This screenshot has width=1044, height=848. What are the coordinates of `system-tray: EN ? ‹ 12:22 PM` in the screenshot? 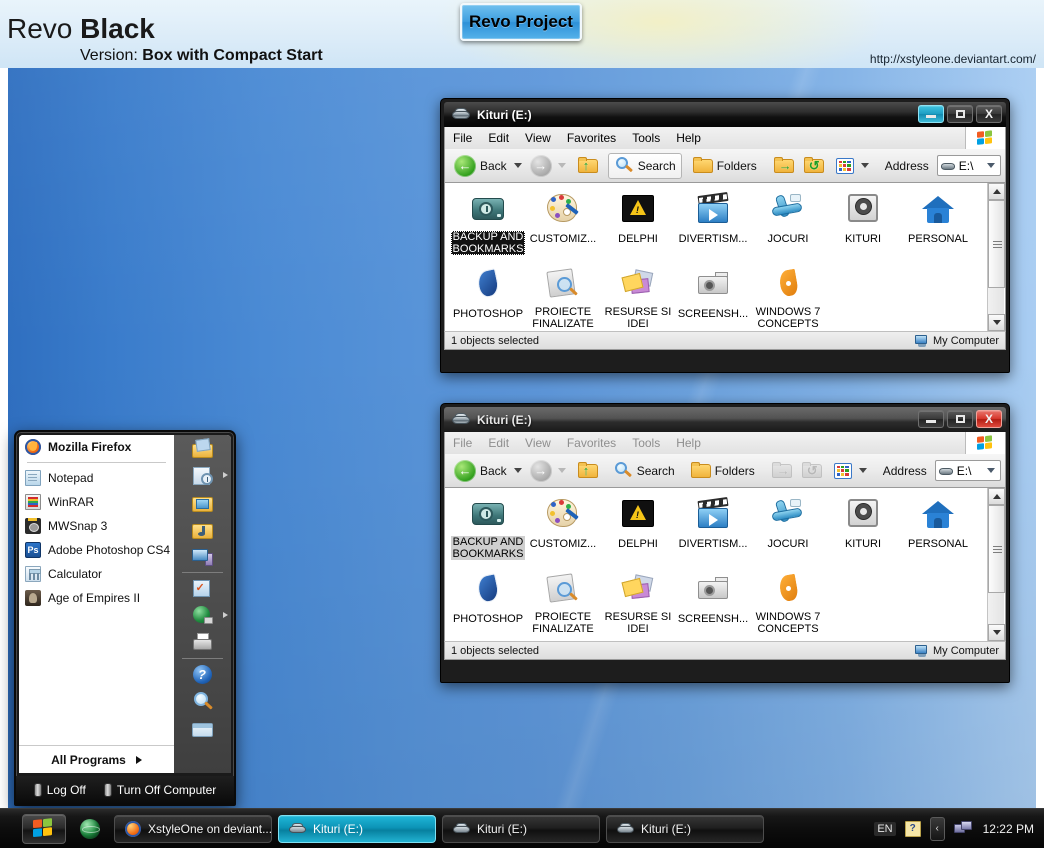 It's located at (954, 828).